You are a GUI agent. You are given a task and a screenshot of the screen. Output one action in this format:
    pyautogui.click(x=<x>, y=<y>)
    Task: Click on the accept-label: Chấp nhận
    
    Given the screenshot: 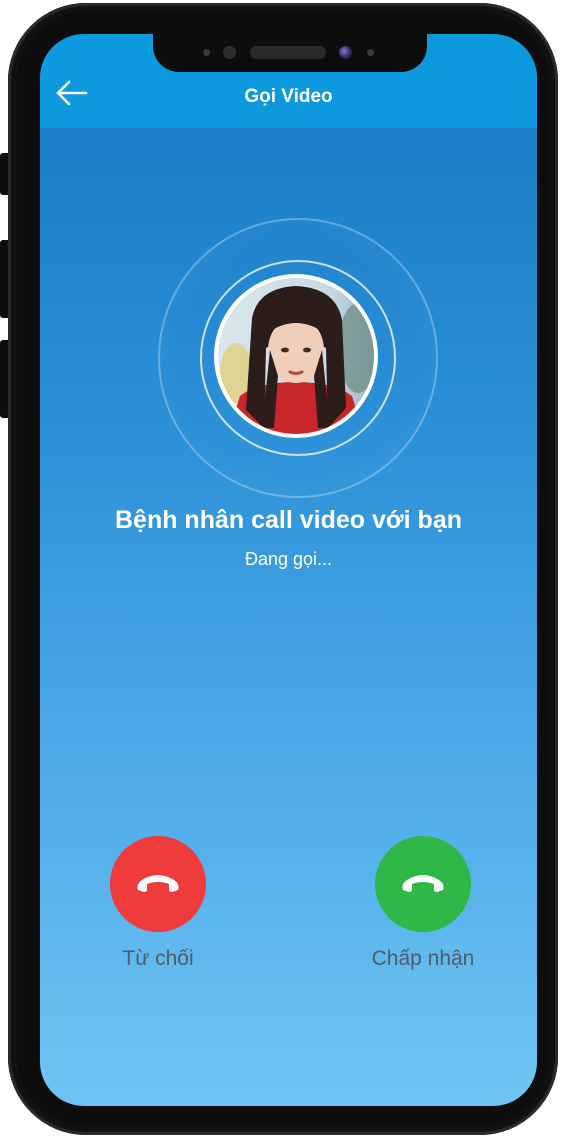 What is the action you would take?
    pyautogui.click(x=423, y=958)
    